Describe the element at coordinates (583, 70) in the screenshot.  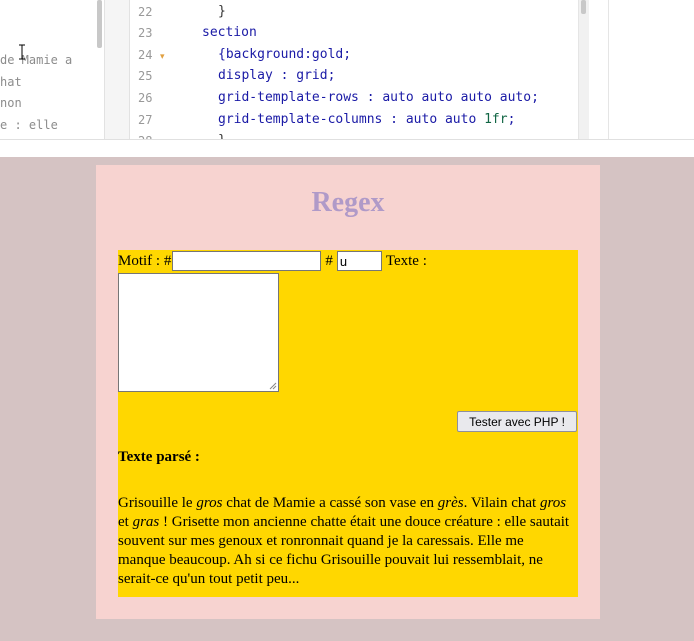
I see `editor-scrollbar-track` at that location.